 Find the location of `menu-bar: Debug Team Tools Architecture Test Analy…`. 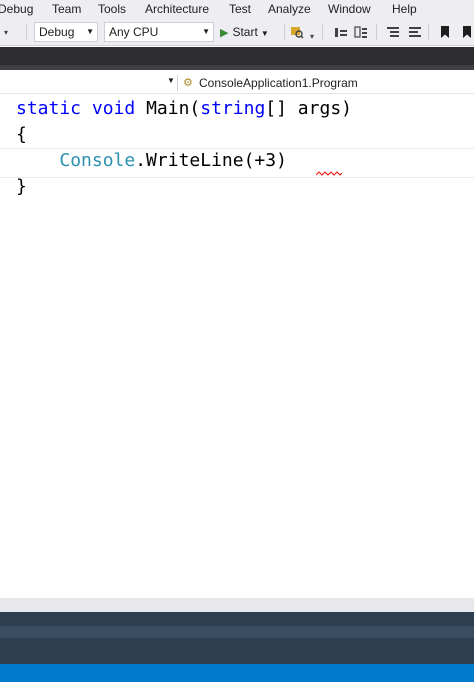

menu-bar: Debug Team Tools Architecture Test Analy… is located at coordinates (237, 9).